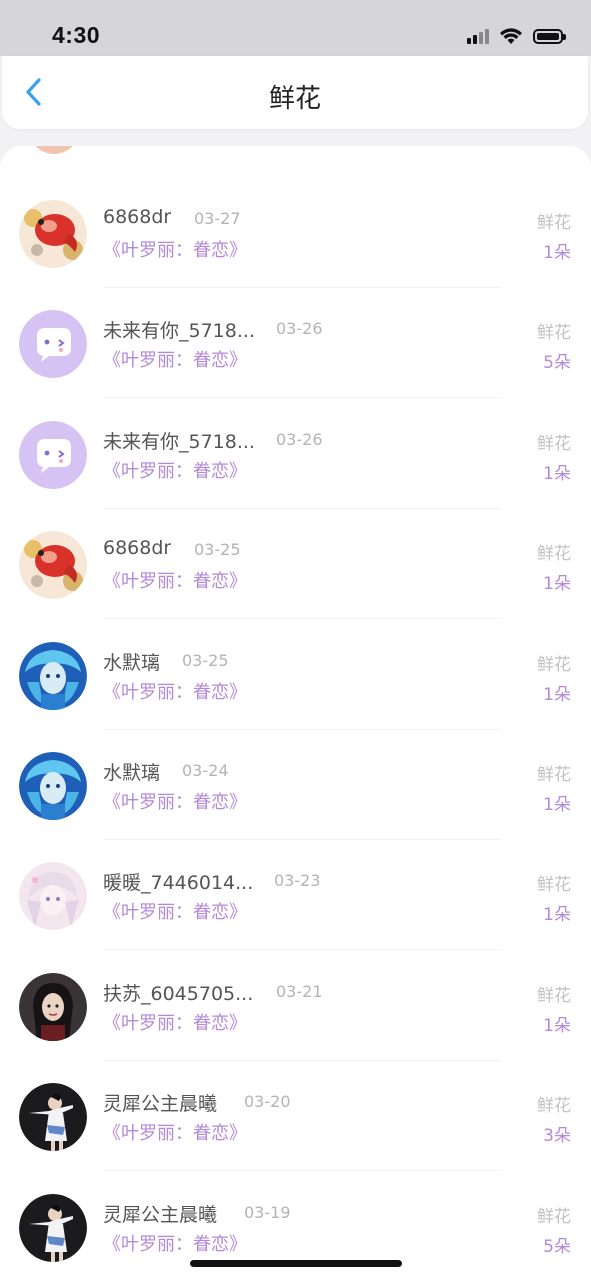  What do you see at coordinates (295, 1116) in the screenshot?
I see `list-item: 灵犀公主晨曦 03-20 《叶罗丽：眷恋》 鲜花 3朵` at bounding box center [295, 1116].